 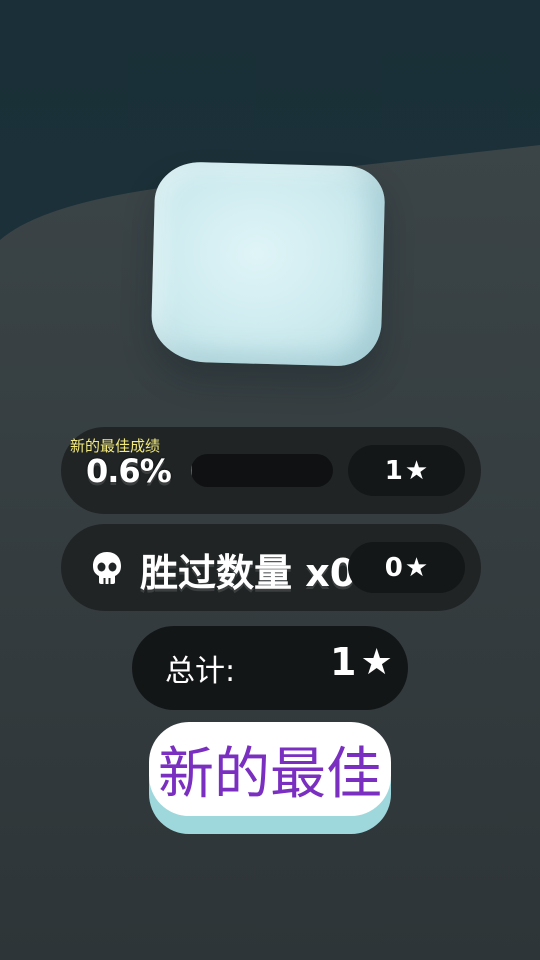 I want to click on best-score-star-count: 1, so click(x=393, y=470).